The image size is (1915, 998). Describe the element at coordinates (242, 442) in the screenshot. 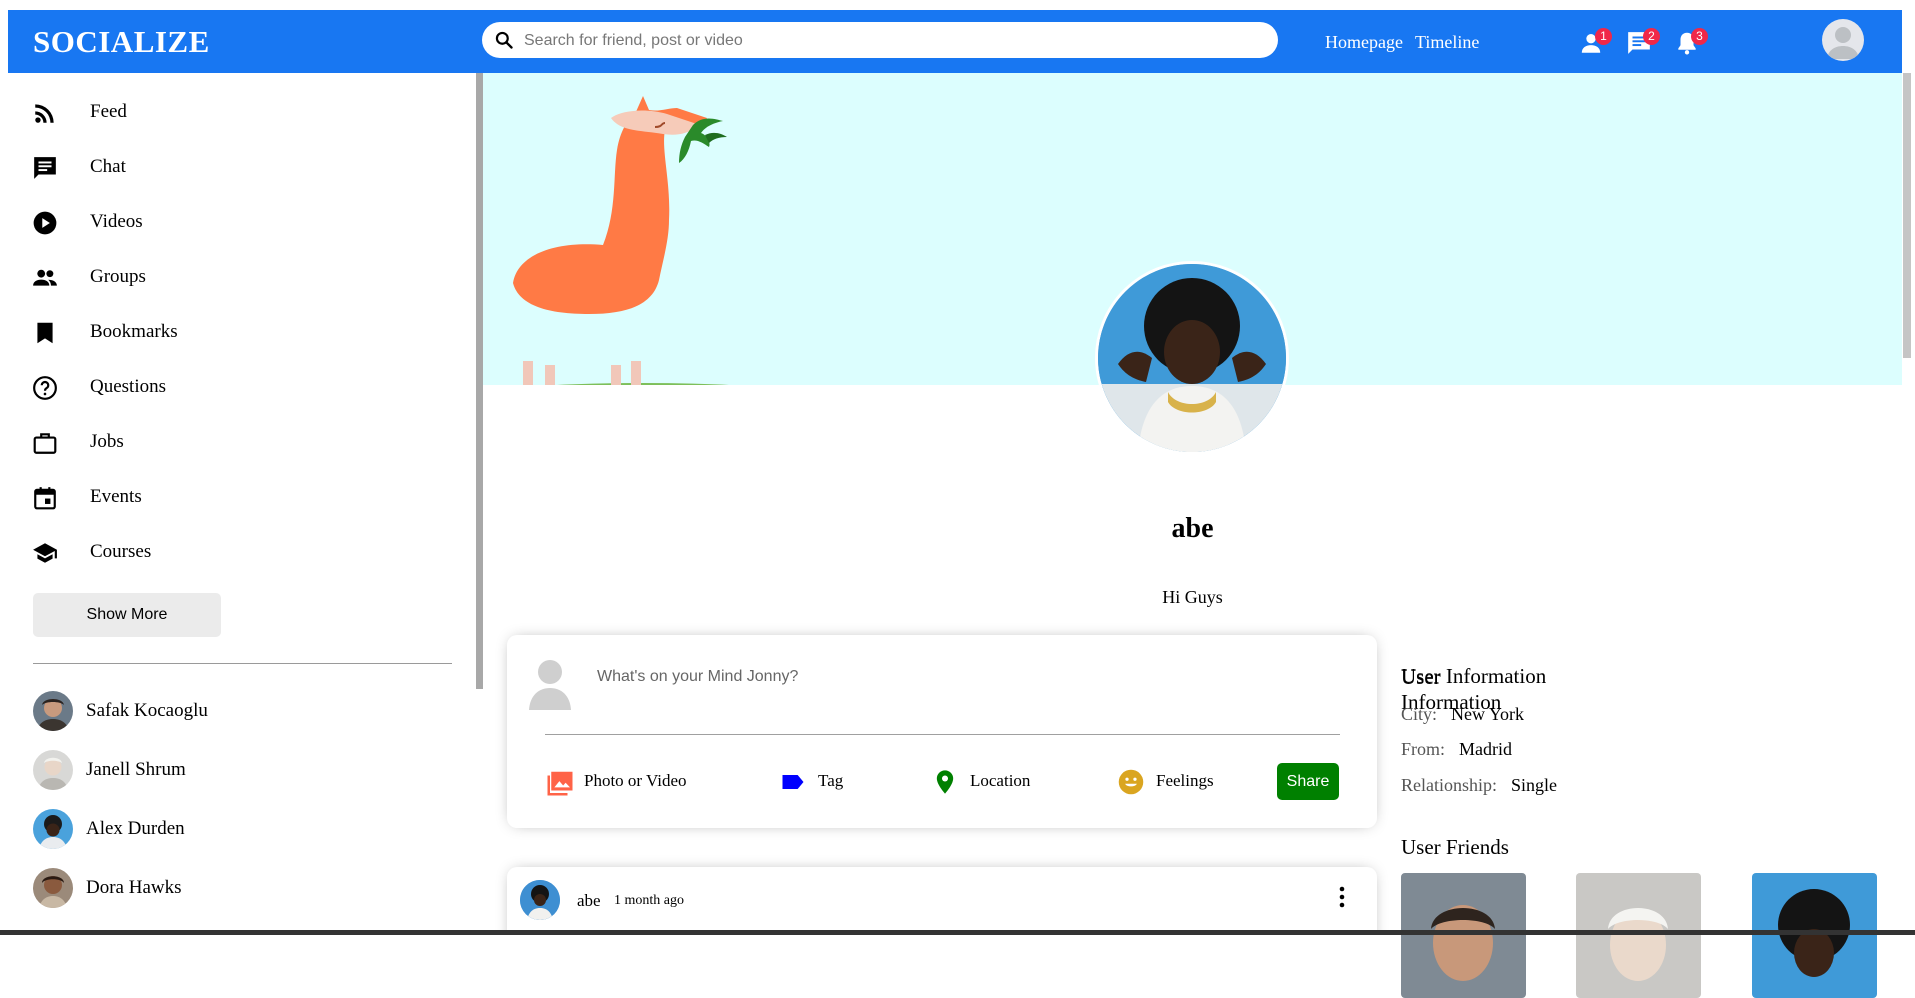

I see `sidebar-item-jobs: Jobs` at that location.